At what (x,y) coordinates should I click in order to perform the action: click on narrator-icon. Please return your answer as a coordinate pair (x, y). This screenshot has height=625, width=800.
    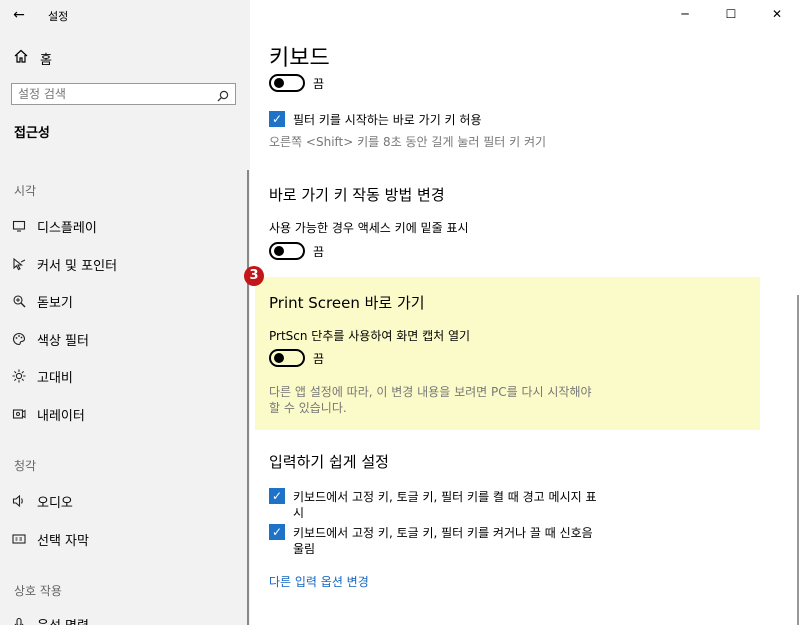
    Looking at the image, I should click on (19, 414).